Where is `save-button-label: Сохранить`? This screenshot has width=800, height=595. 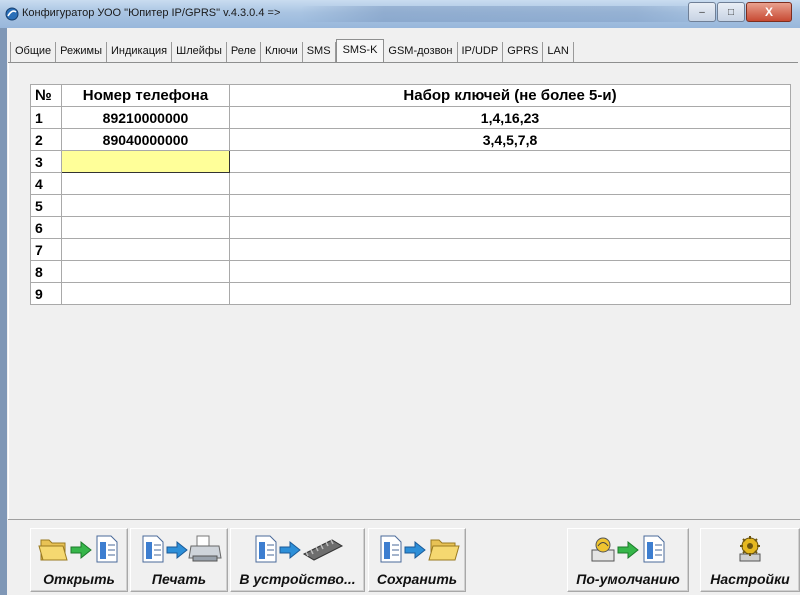
save-button-label: Сохранить is located at coordinates (417, 579).